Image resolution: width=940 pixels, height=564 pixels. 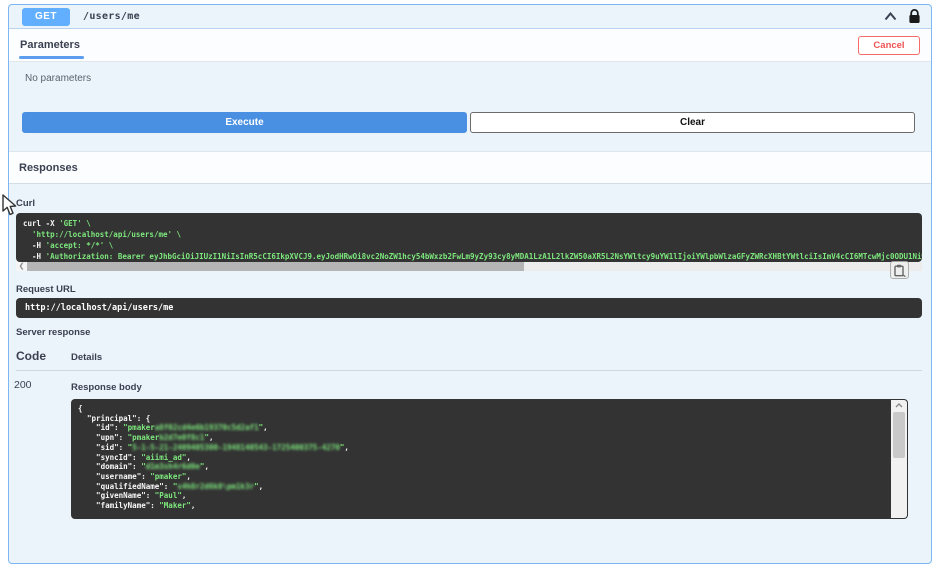 What do you see at coordinates (53, 332) in the screenshot?
I see `server-response-label: Server response` at bounding box center [53, 332].